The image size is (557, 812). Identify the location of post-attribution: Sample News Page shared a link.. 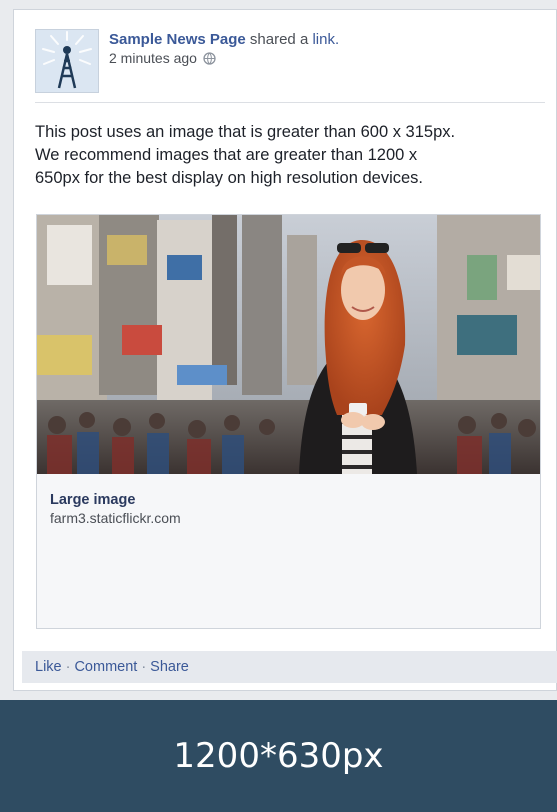
(224, 39).